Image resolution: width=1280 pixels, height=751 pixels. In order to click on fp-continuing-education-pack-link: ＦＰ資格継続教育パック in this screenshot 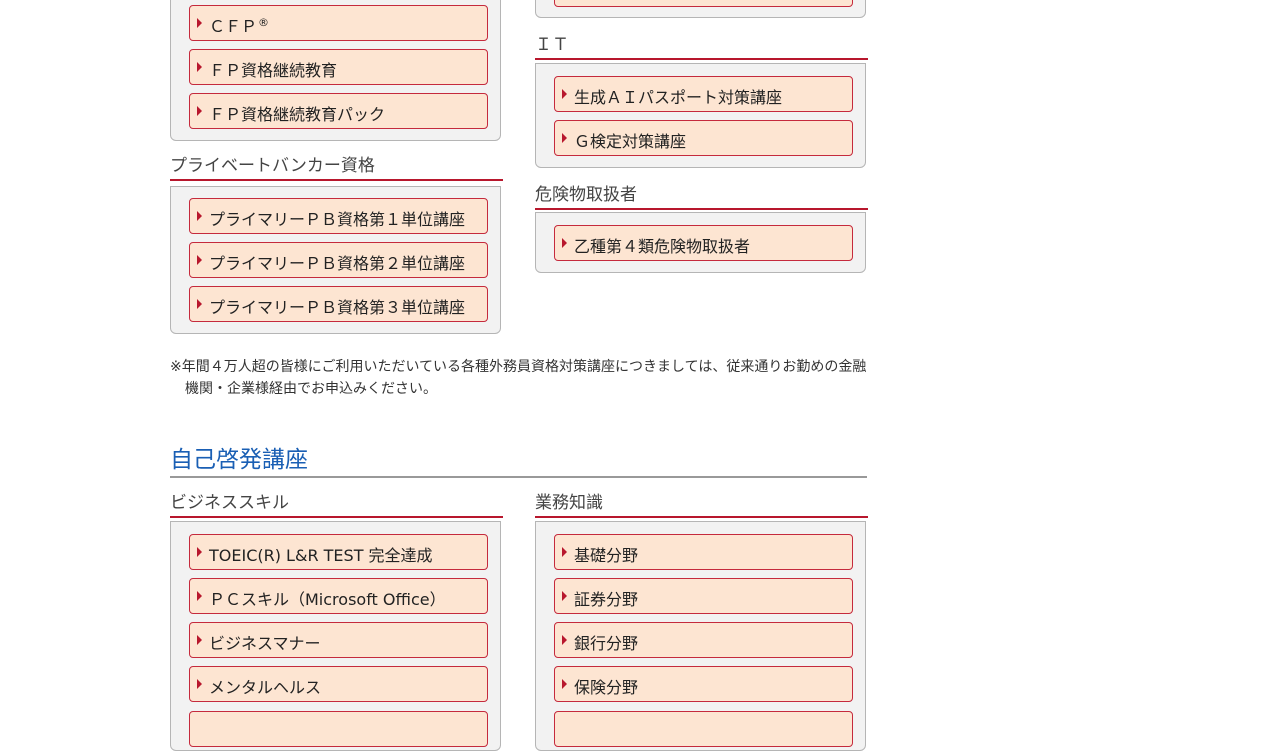, I will do `click(338, 111)`.